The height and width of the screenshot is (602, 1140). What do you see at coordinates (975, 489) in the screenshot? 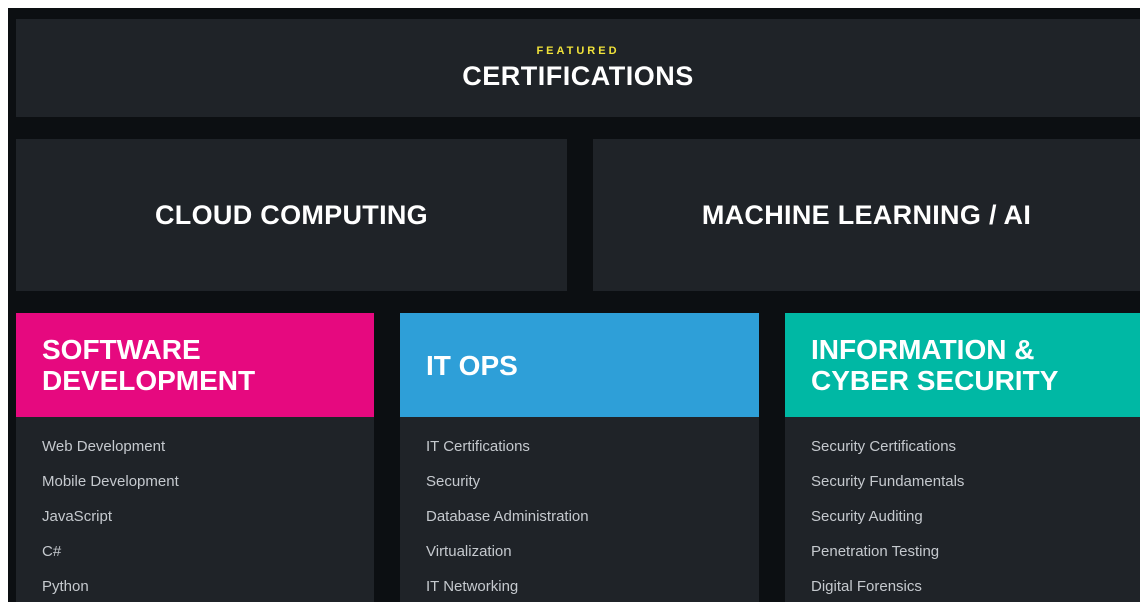
I see `list-item: Security Fundamentals` at bounding box center [975, 489].